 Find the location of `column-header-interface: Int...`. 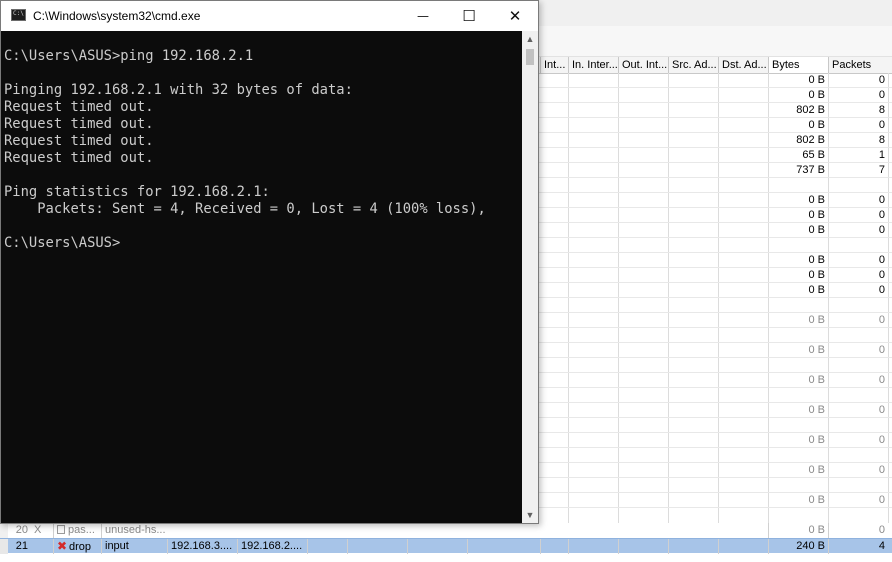

column-header-interface: Int... is located at coordinates (554, 65).